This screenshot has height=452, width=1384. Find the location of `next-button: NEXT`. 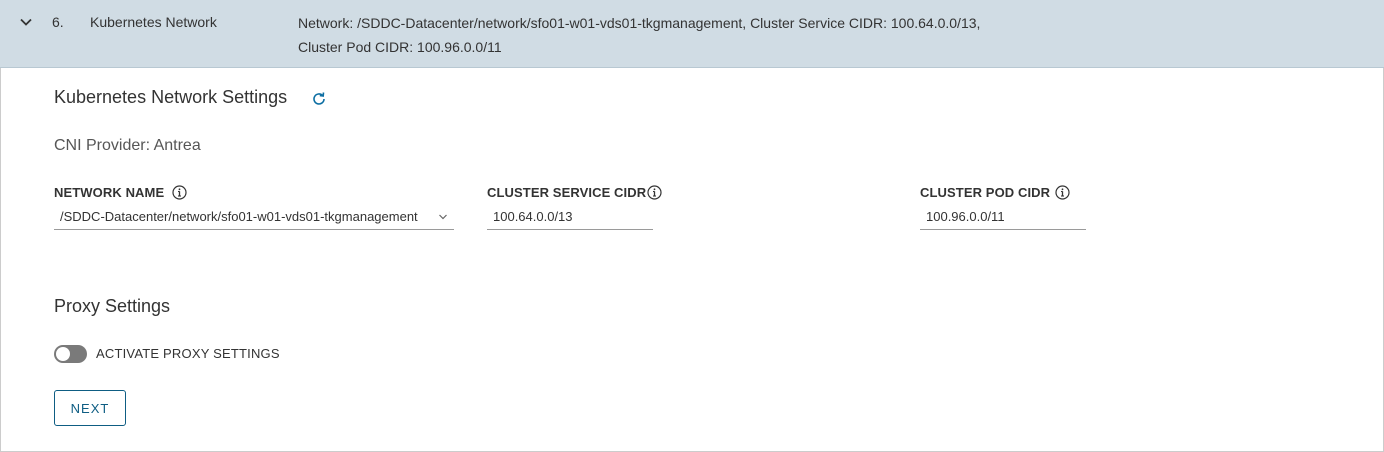

next-button: NEXT is located at coordinates (90, 408).